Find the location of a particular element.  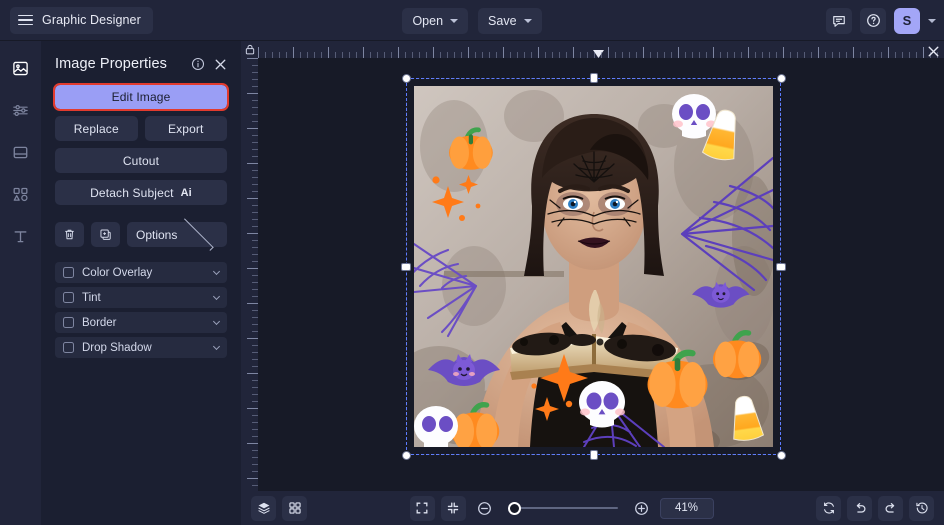

tint-checkbox is located at coordinates (68, 297).